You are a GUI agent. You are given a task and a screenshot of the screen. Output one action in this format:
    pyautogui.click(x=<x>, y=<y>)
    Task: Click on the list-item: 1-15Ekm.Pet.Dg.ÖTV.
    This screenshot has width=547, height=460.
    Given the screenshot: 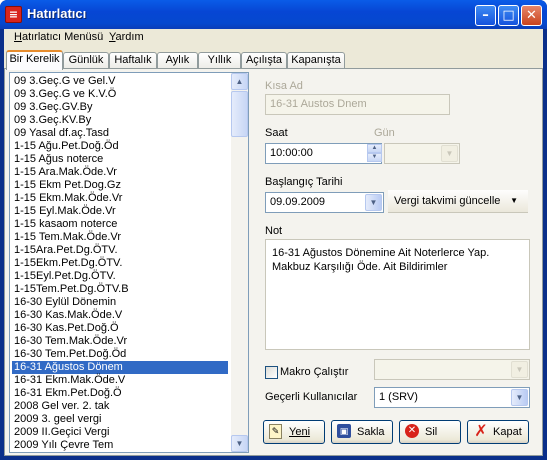 What is the action you would take?
    pyautogui.click(x=122, y=263)
    